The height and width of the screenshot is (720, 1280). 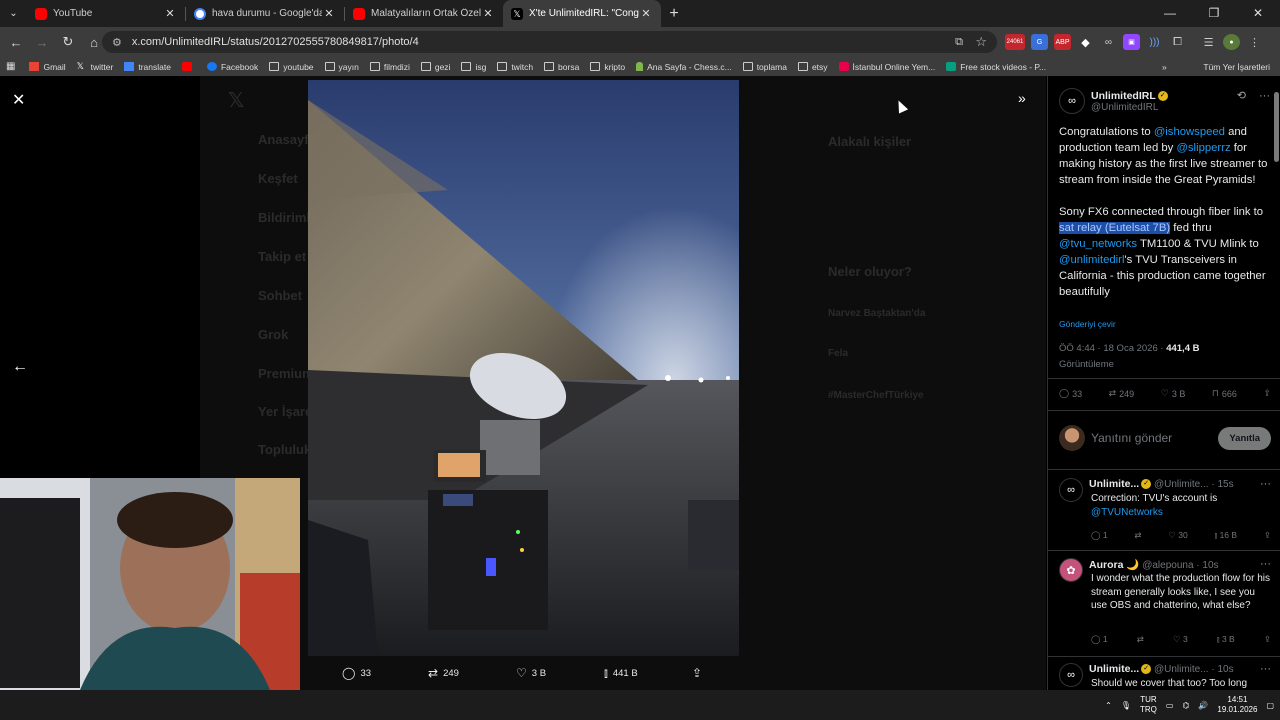 I want to click on volume-icon: 🔊, so click(x=1203, y=705).